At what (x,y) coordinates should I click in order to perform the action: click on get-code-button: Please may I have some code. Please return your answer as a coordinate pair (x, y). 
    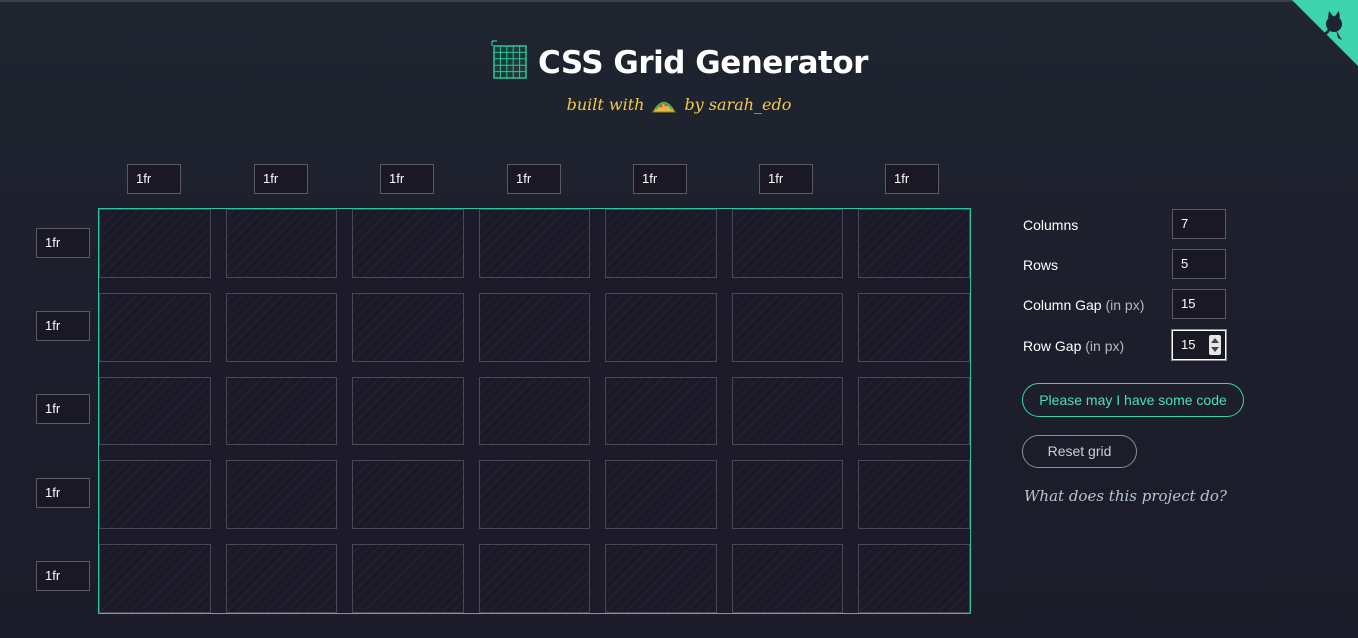
    Looking at the image, I should click on (1133, 400).